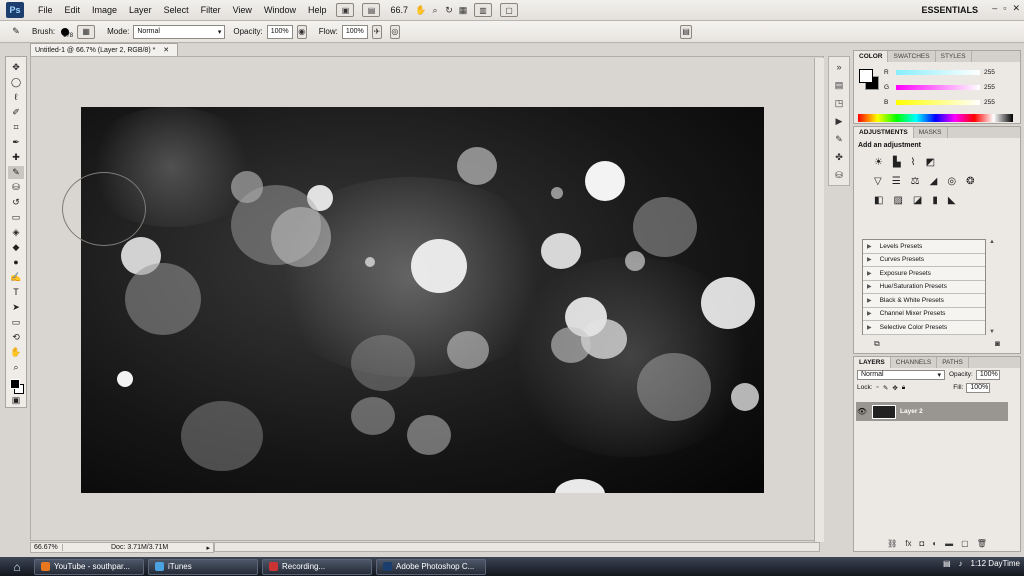 The width and height of the screenshot is (1024, 576). I want to click on green-value: 255, so click(989, 87).